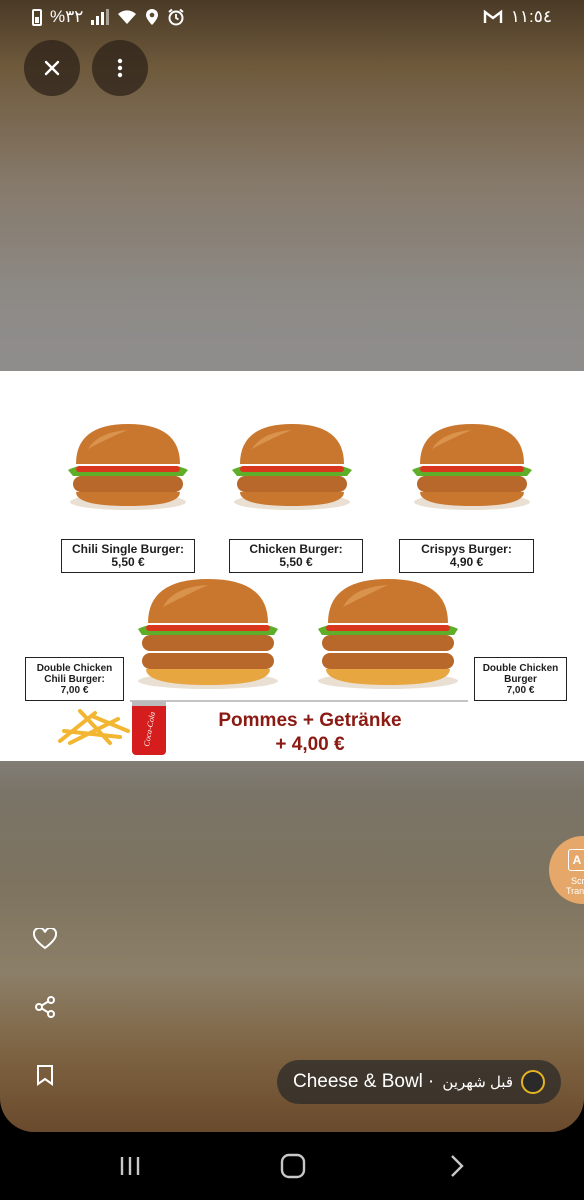 The height and width of the screenshot is (1200, 584). I want to click on promo-text: Pommes + Getränke + 4,00 €, so click(310, 732).